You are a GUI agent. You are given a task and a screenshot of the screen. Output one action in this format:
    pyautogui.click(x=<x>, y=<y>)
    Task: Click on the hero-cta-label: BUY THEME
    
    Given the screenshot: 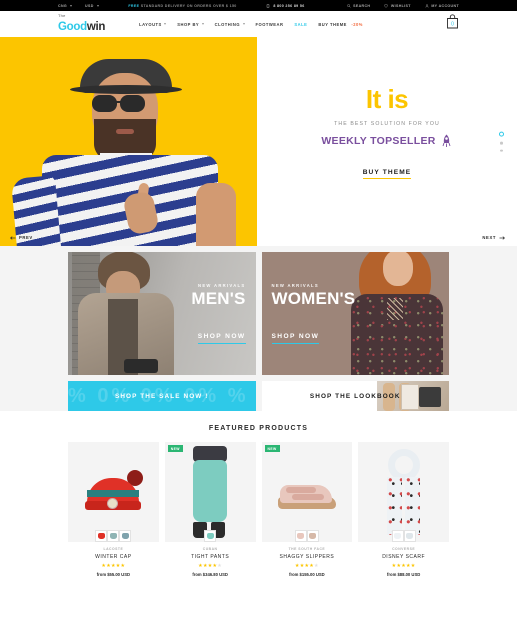 What is the action you would take?
    pyautogui.click(x=387, y=172)
    